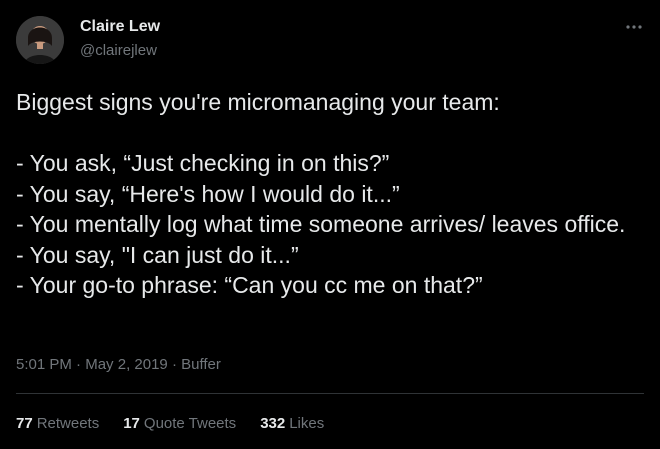  What do you see at coordinates (131, 423) in the screenshot?
I see `quote-tweets-count: 17` at bounding box center [131, 423].